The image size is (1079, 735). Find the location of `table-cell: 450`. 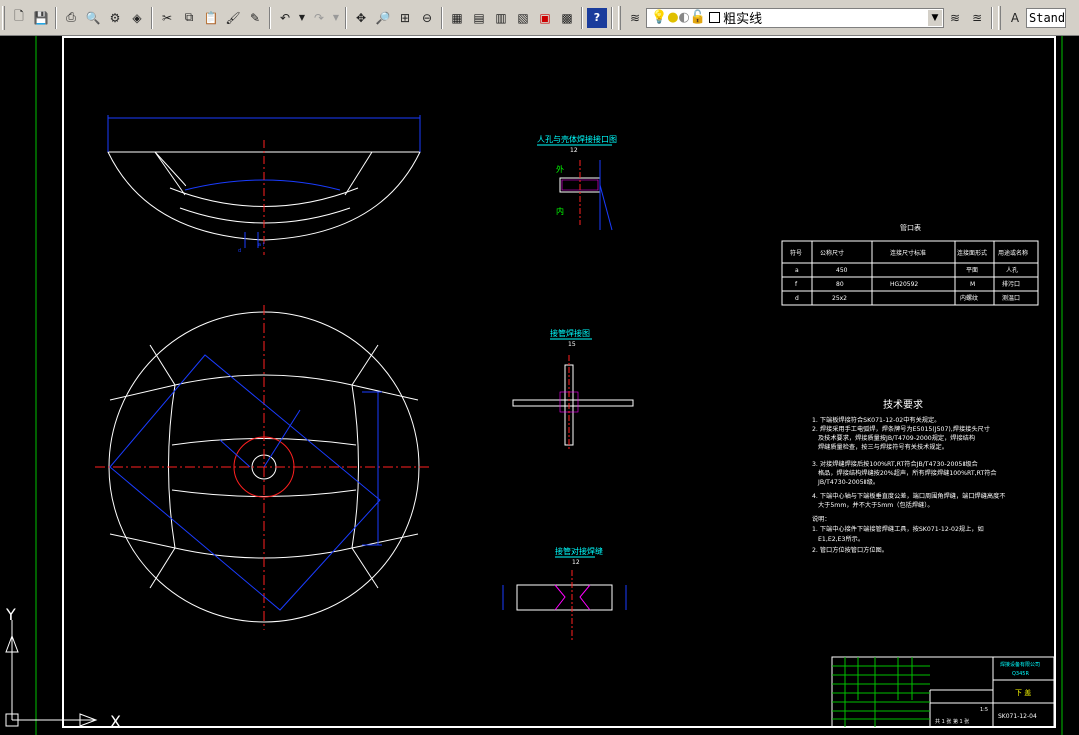

table-cell: 450 is located at coordinates (842, 270).